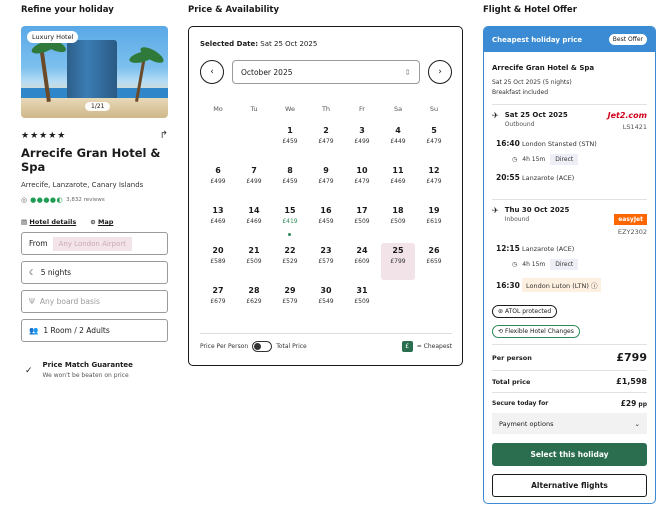 Image resolution: width=672 pixels, height=516 pixels. I want to click on day-price: £509, so click(362, 301).